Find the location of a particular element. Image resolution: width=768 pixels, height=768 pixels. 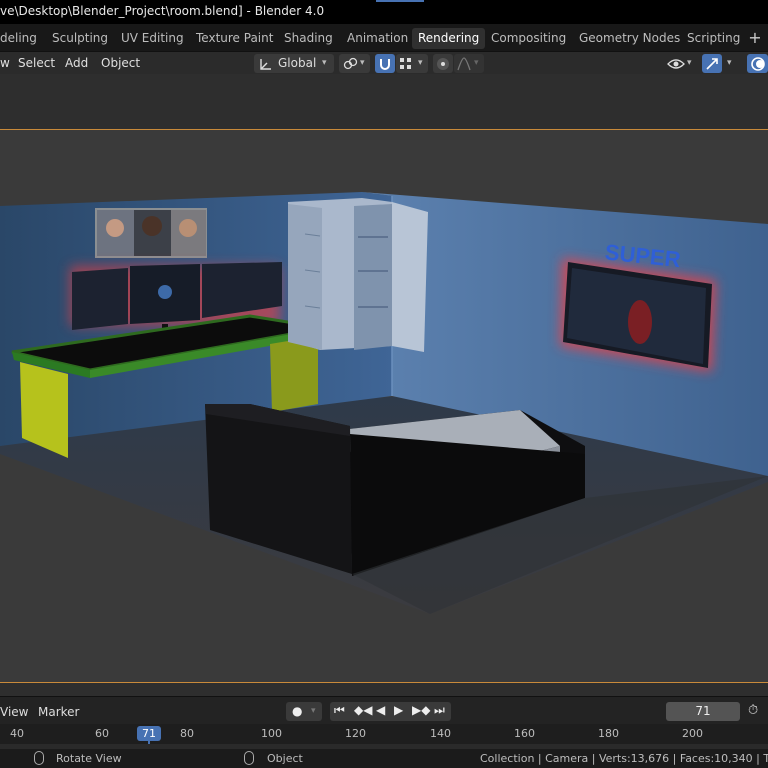

playhead-frame-label: 71 is located at coordinates (149, 733).